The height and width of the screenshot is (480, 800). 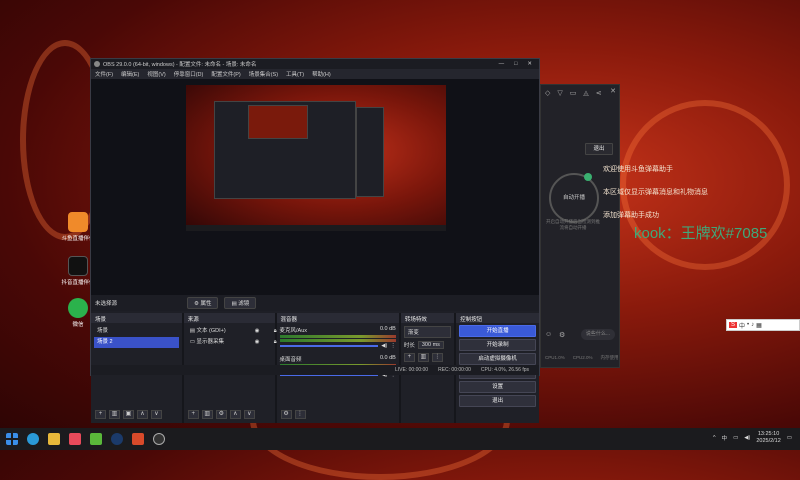 I want to click on menu-scene-collection: 场景集合(S), so click(x=263, y=74).